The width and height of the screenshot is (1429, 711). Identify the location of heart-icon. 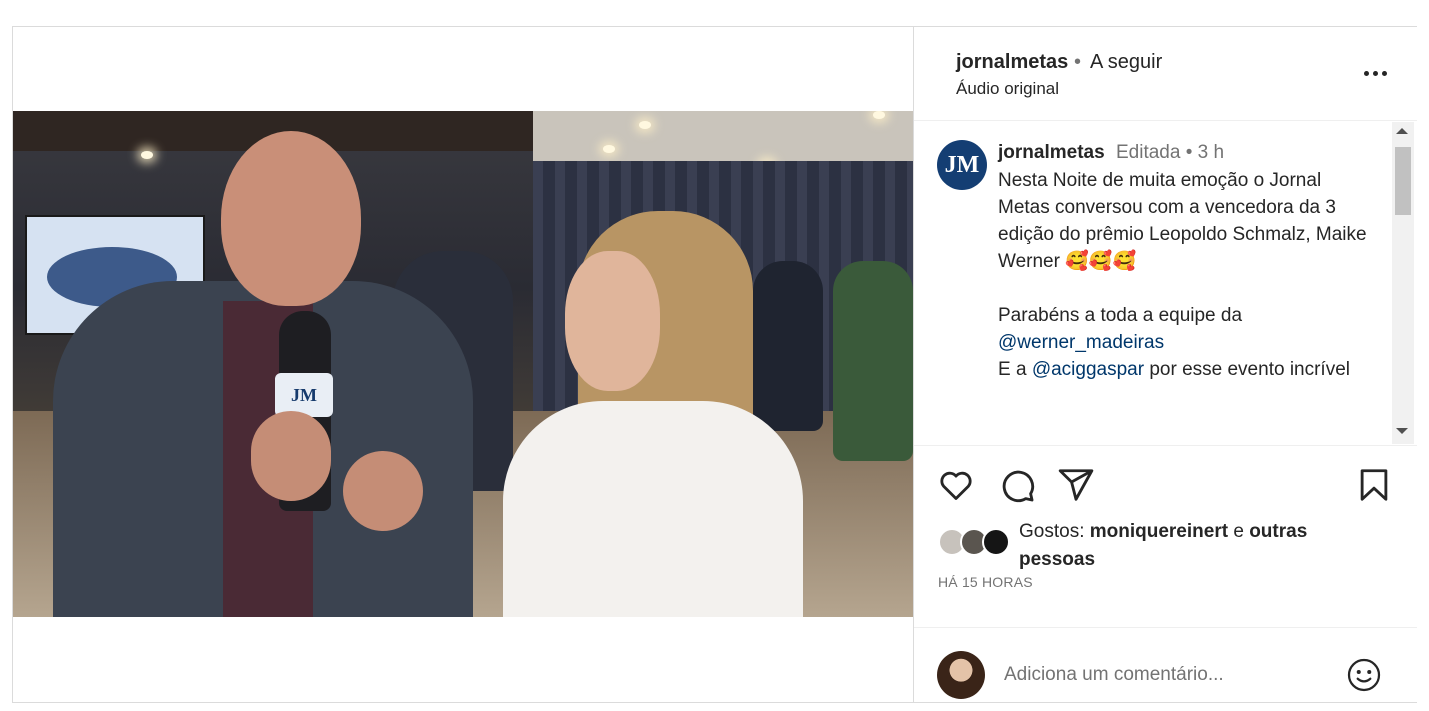
(956, 485).